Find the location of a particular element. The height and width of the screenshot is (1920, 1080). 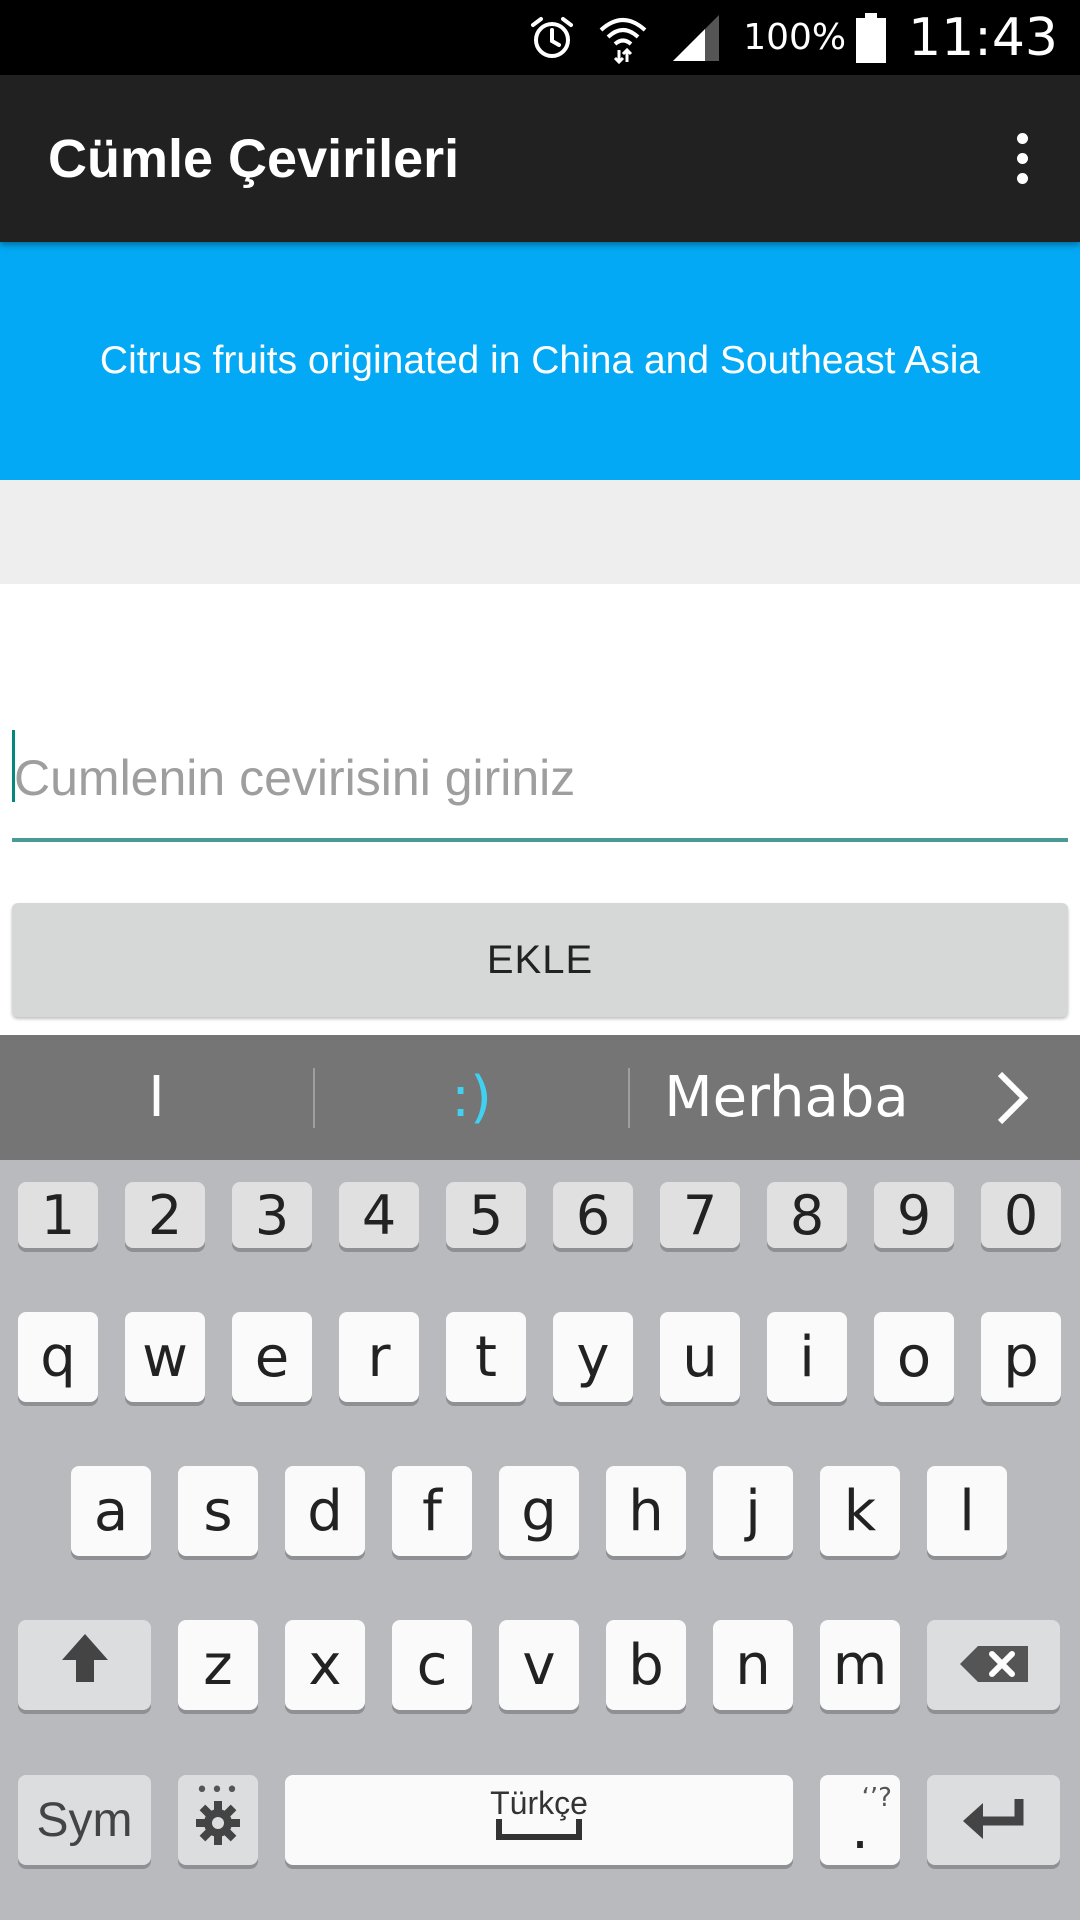

battery-icon is located at coordinates (871, 37).